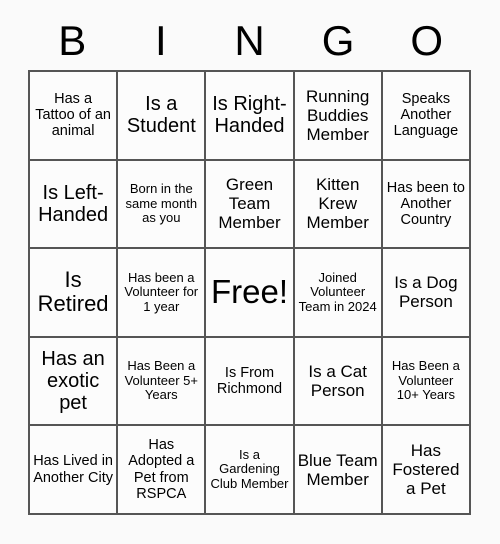 The width and height of the screenshot is (500, 544). I want to click on header-letter-o: O, so click(426, 40).